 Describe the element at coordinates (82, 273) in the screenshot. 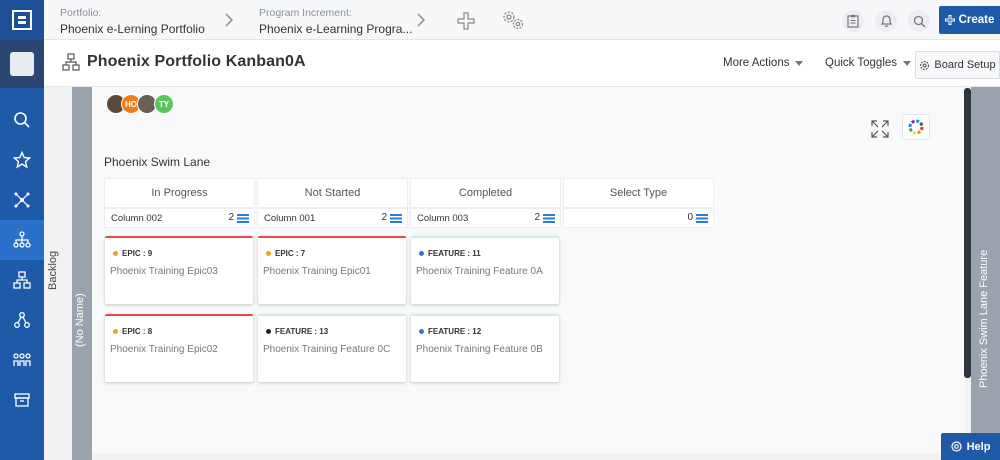

I see `lane-header-left` at that location.